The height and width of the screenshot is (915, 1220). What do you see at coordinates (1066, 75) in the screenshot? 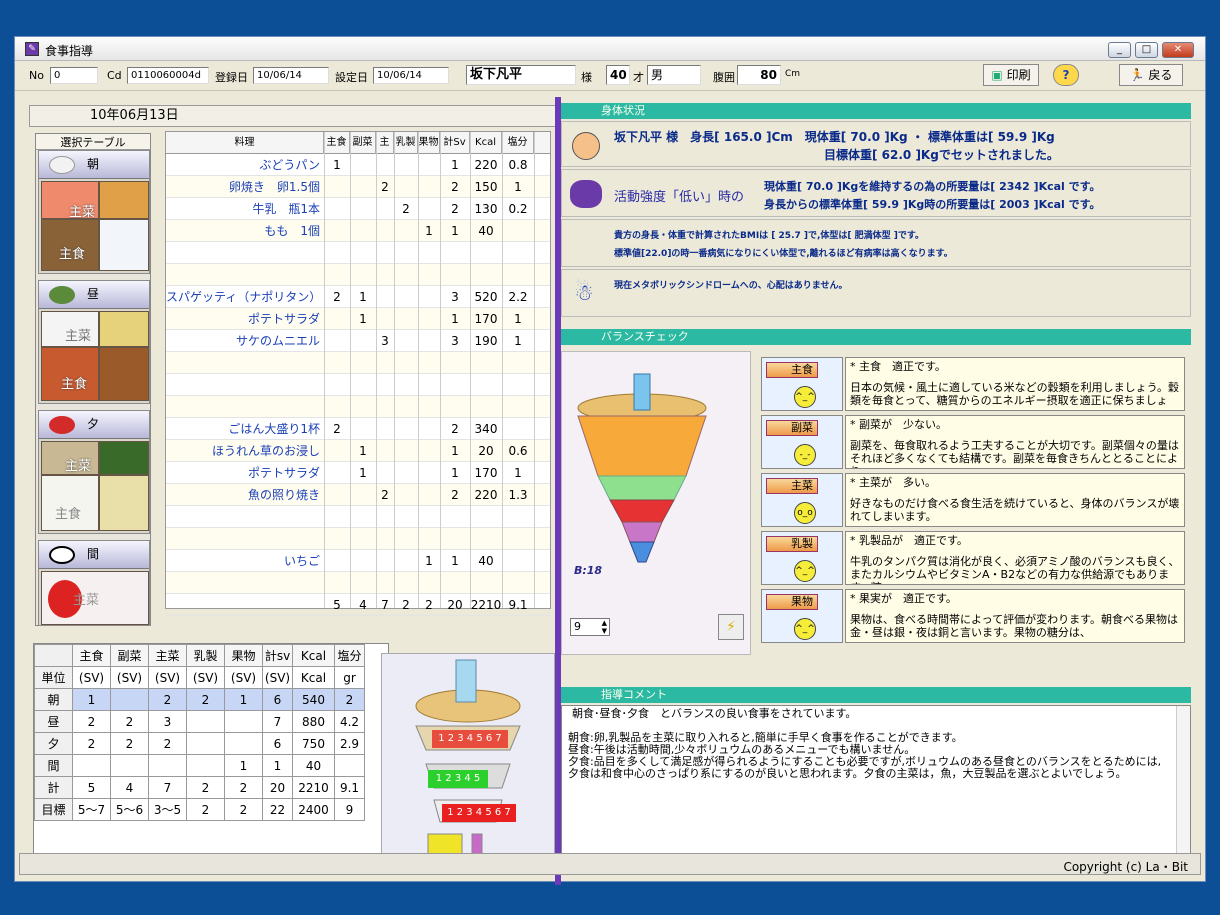
I see `help-button: ?` at bounding box center [1066, 75].